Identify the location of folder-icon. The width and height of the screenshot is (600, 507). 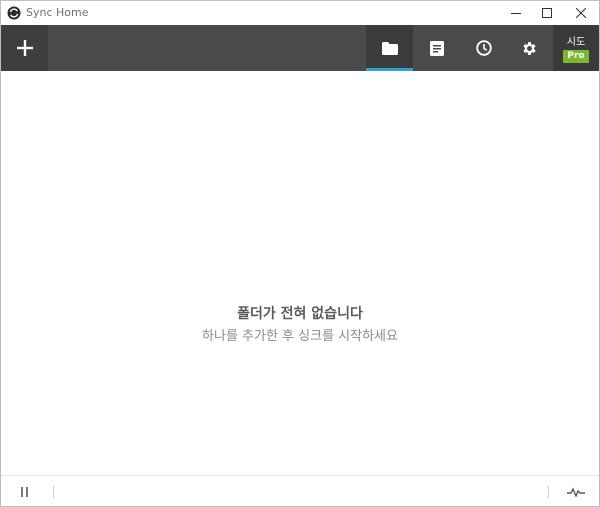
(389, 48).